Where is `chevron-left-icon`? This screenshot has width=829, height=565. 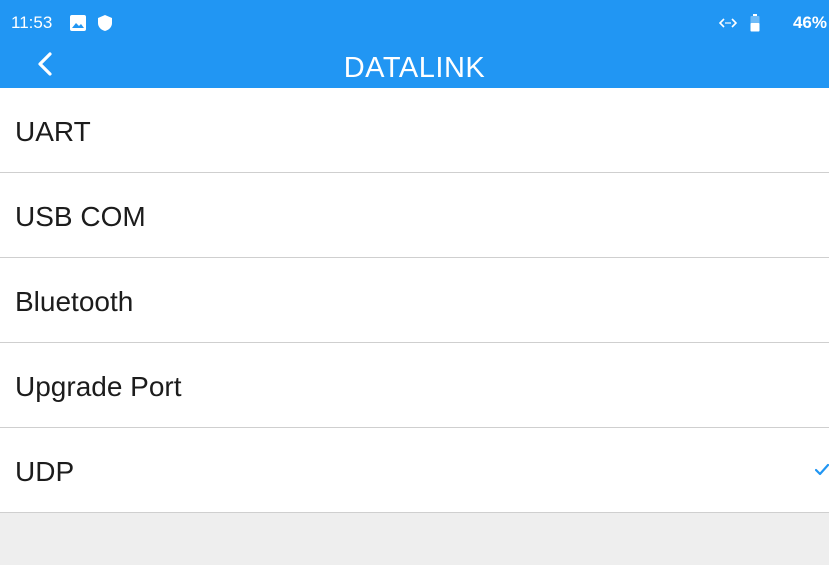 chevron-left-icon is located at coordinates (45, 64).